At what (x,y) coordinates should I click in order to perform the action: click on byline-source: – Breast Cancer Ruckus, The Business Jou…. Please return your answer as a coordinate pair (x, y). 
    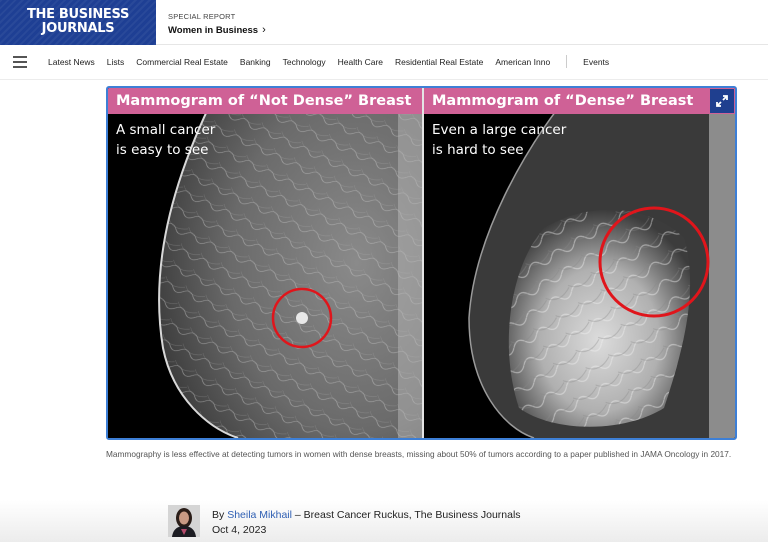
    Looking at the image, I should click on (407, 515).